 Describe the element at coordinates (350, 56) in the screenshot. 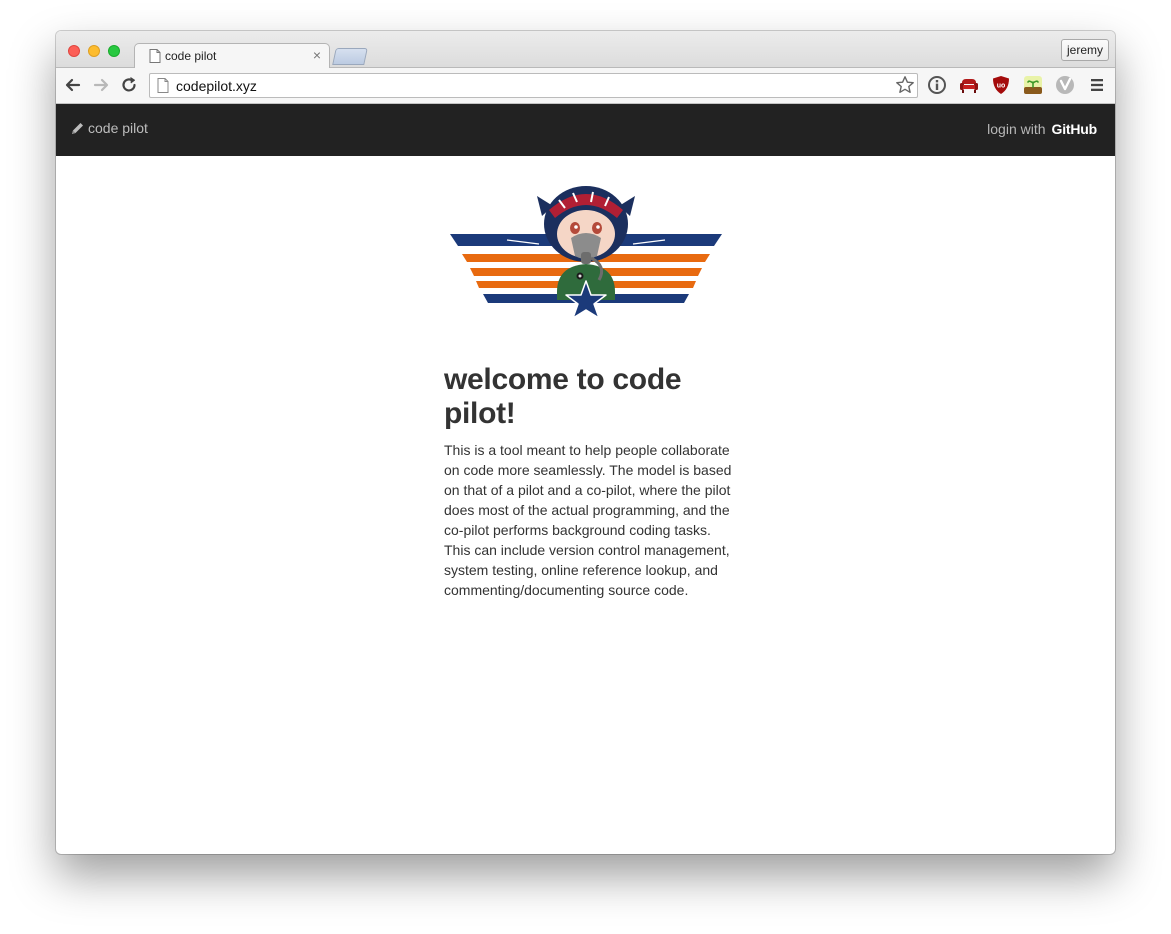

I see `new-tab-button` at that location.